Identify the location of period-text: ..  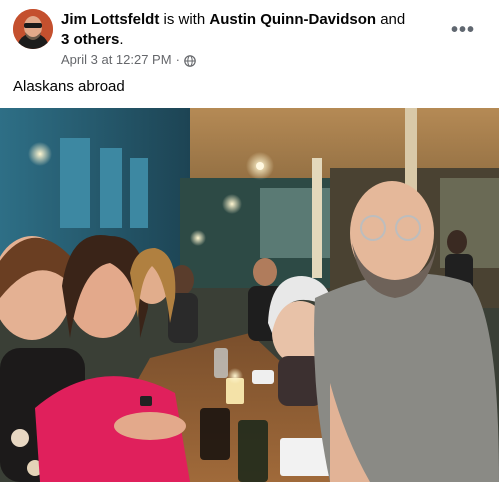
(121, 39).